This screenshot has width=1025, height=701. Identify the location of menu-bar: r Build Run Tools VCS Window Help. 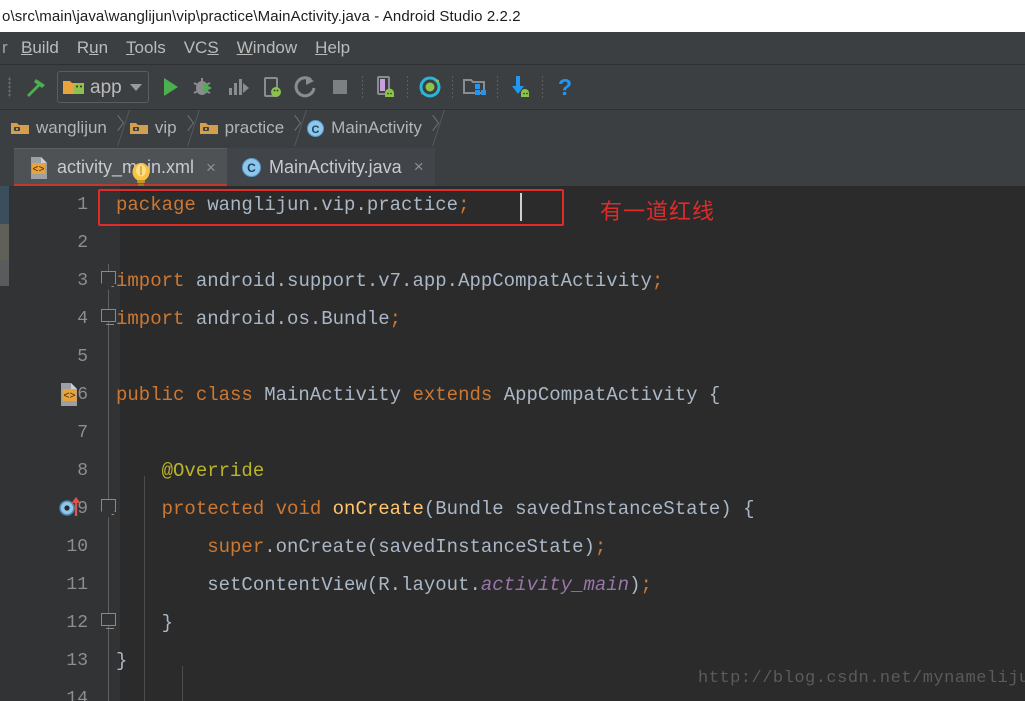
(512, 48).